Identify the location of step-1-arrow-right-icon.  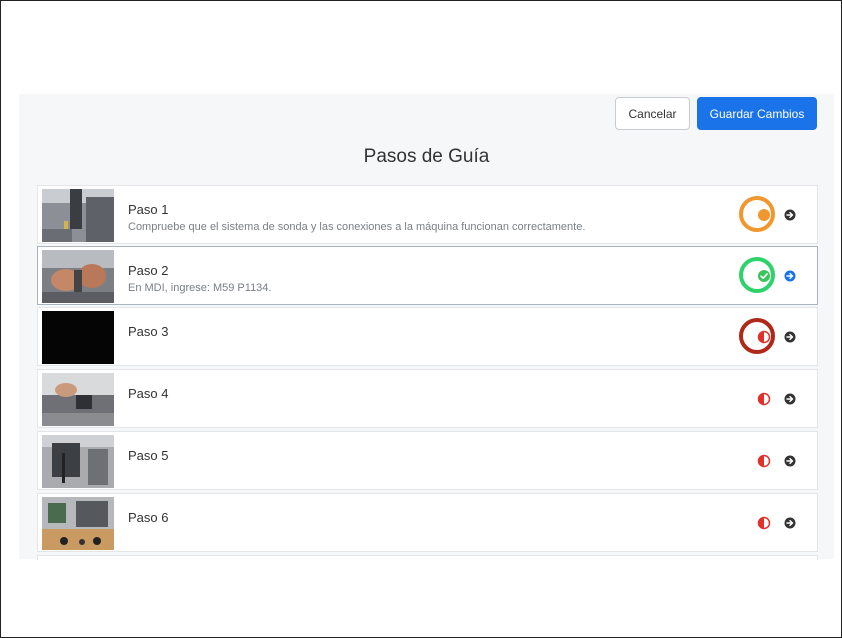
(790, 215).